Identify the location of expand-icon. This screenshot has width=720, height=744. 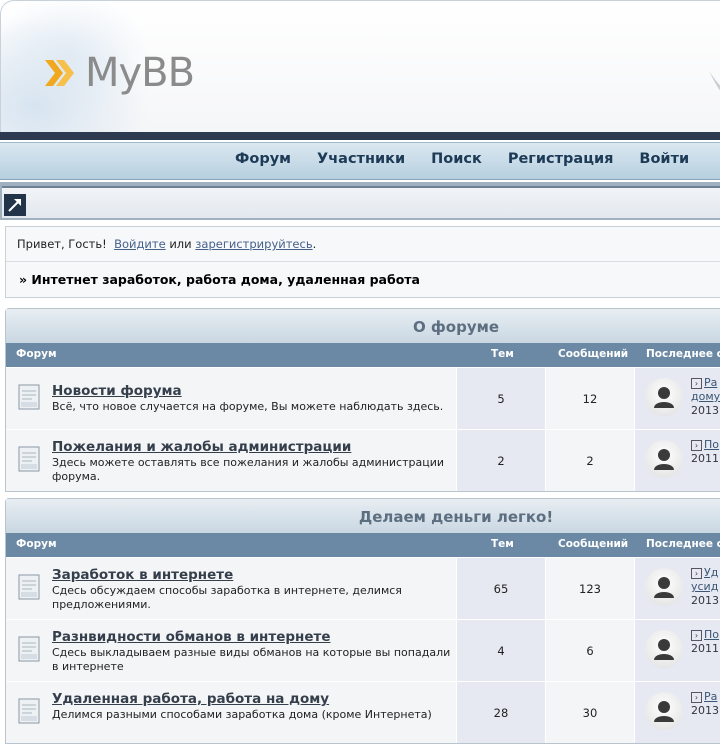
(15, 205).